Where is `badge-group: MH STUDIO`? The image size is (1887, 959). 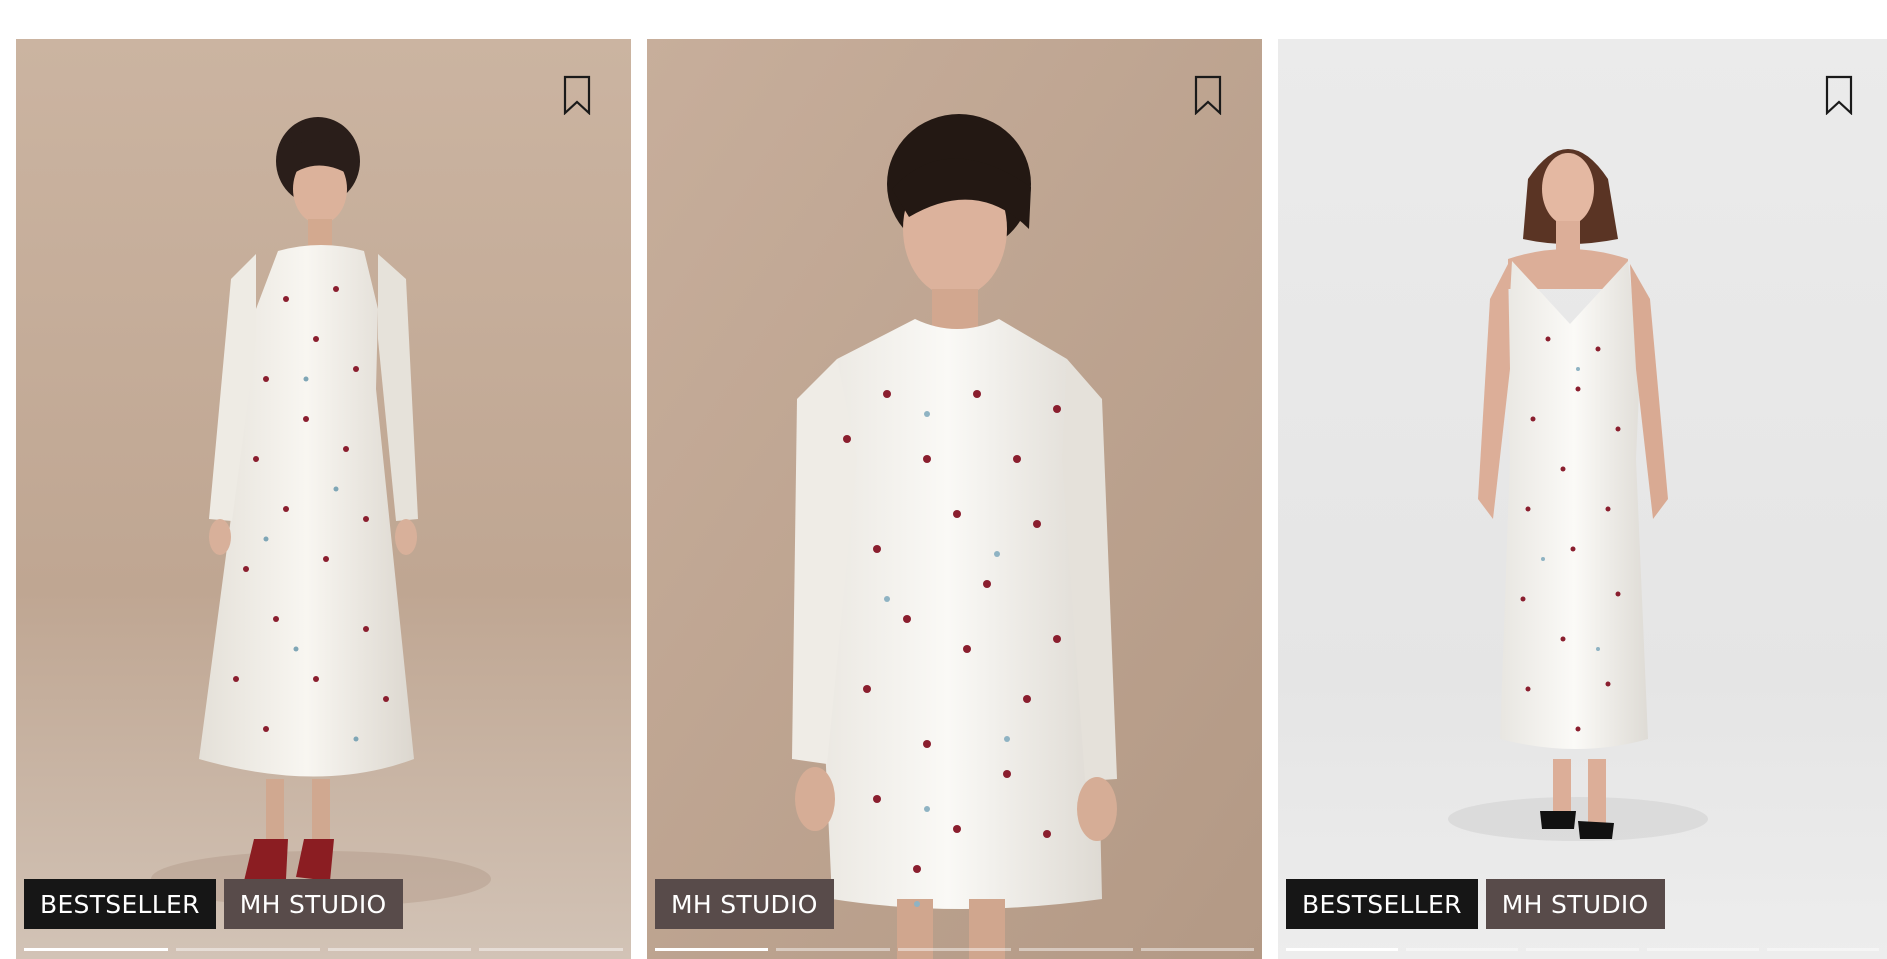 badge-group: MH STUDIO is located at coordinates (744, 904).